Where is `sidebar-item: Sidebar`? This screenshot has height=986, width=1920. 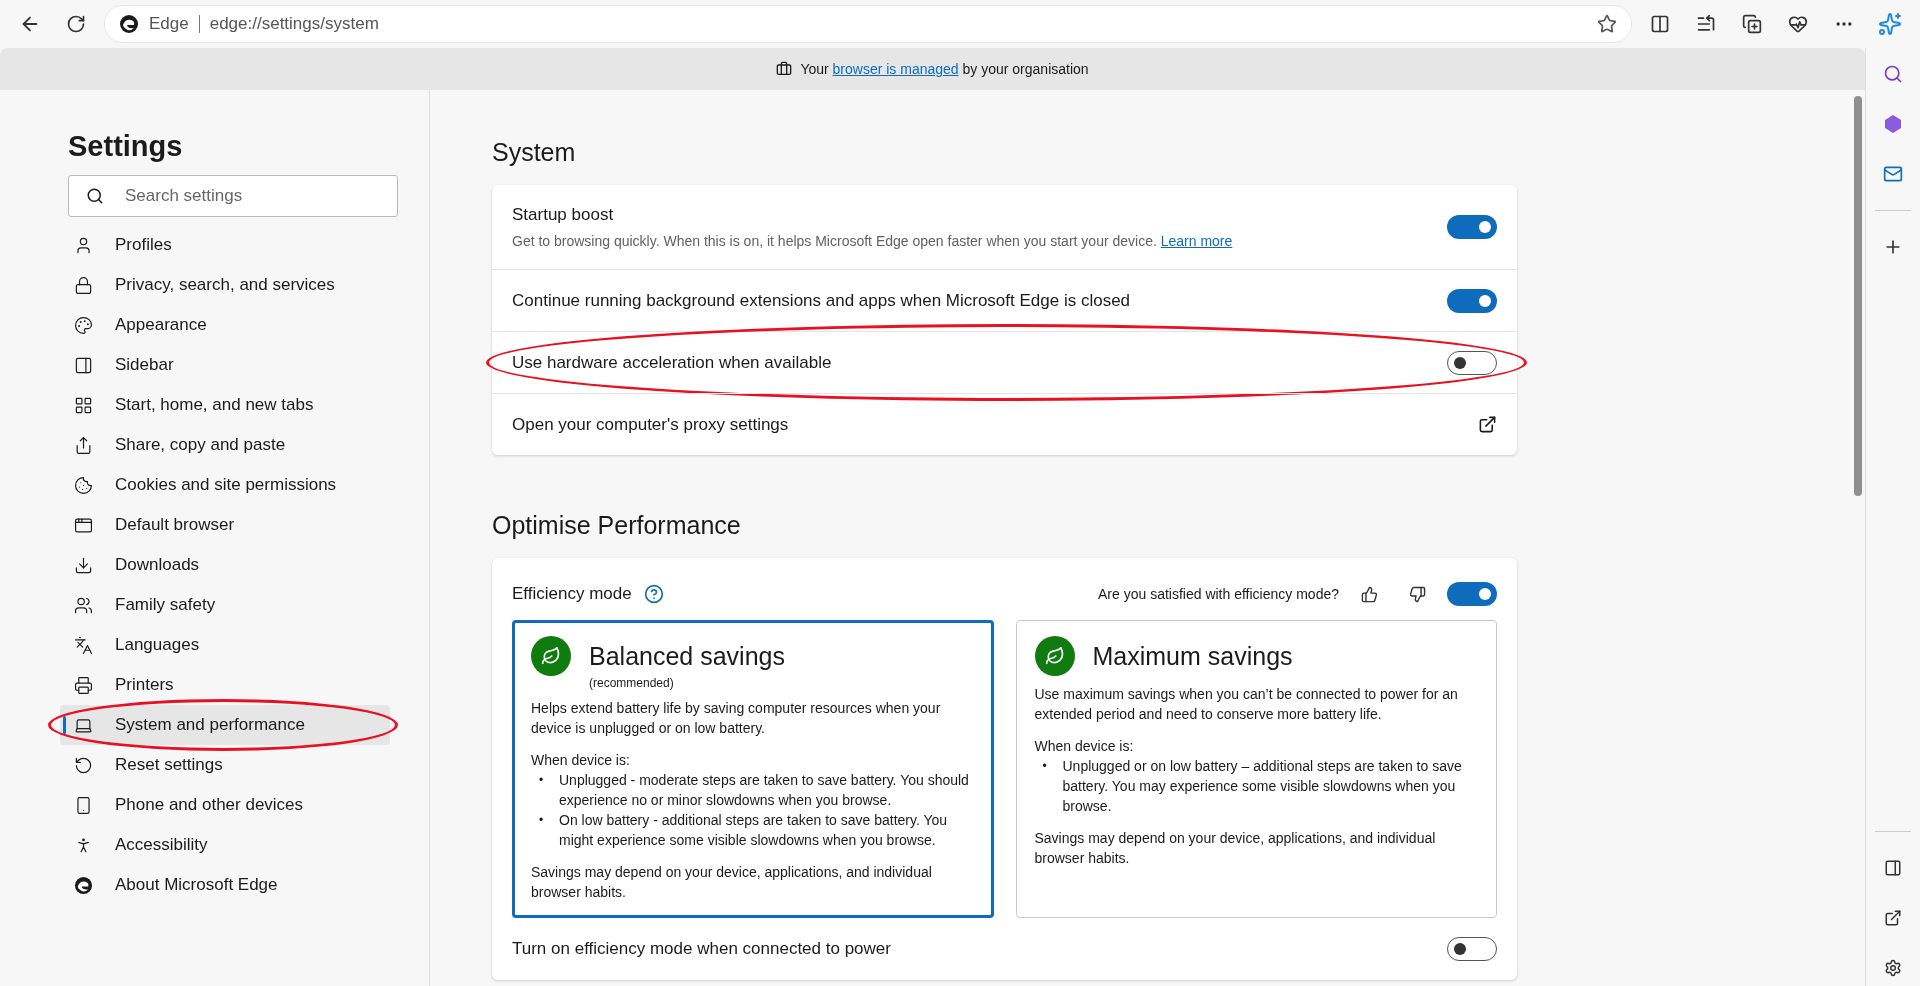 sidebar-item: Sidebar is located at coordinates (225, 365).